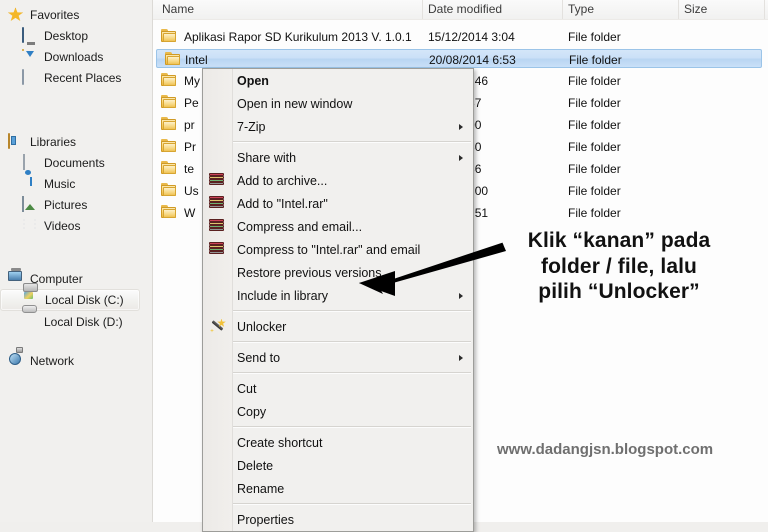  I want to click on sidebar-item-libraries: Libraries, so click(76, 141).